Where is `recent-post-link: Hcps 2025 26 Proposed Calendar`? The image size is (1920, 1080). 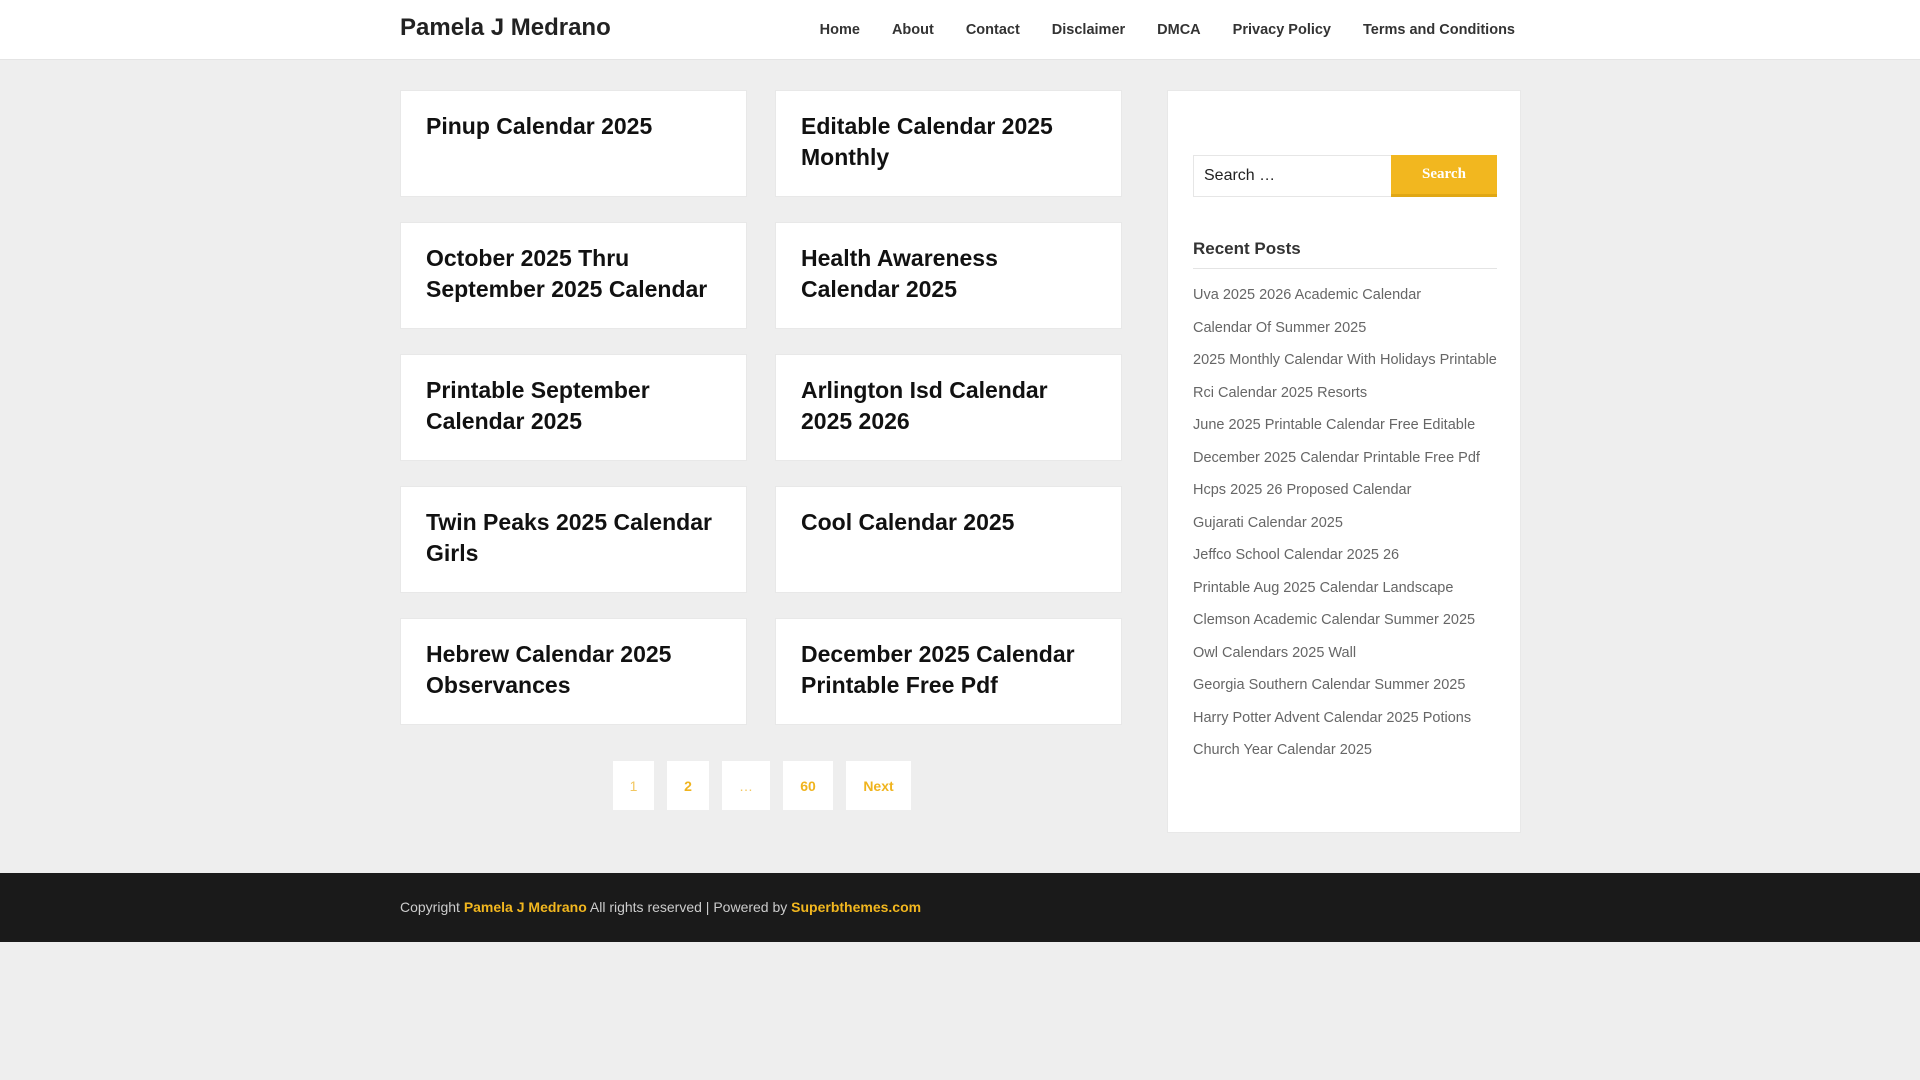 recent-post-link: Hcps 2025 26 Proposed Calendar is located at coordinates (1302, 490).